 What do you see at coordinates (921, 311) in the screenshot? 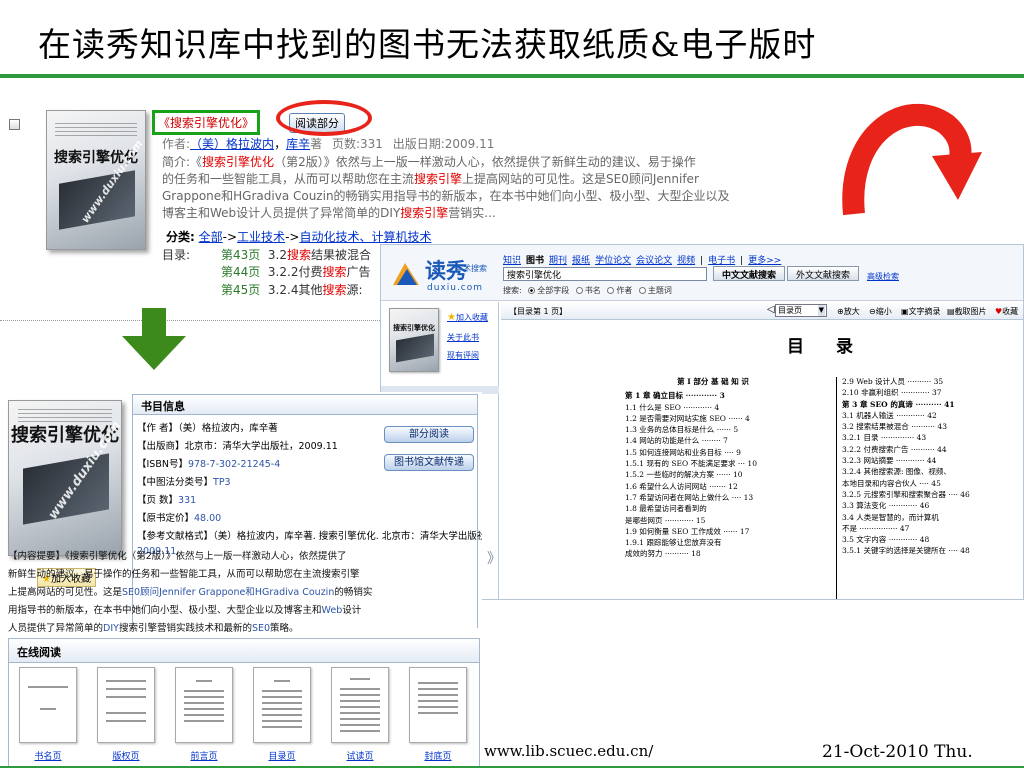
I see `text-extract-button: ▣文字摘录` at bounding box center [921, 311].